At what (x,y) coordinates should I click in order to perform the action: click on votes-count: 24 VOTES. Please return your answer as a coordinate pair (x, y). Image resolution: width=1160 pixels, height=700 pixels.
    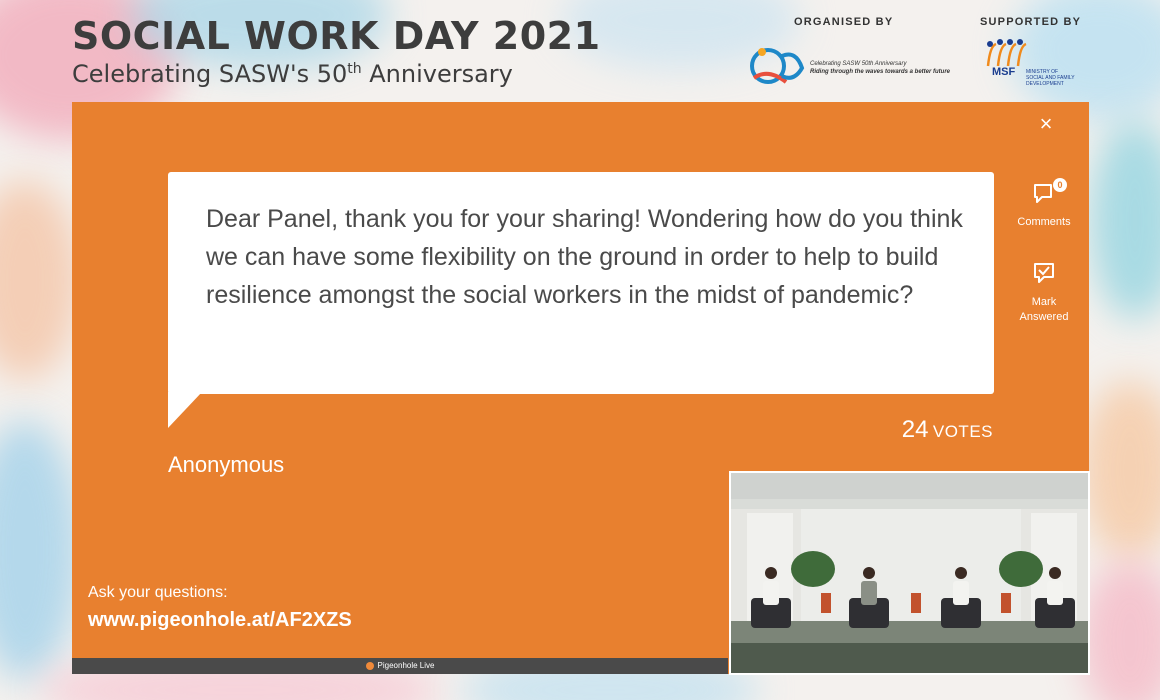
    Looking at the image, I should click on (947, 429).